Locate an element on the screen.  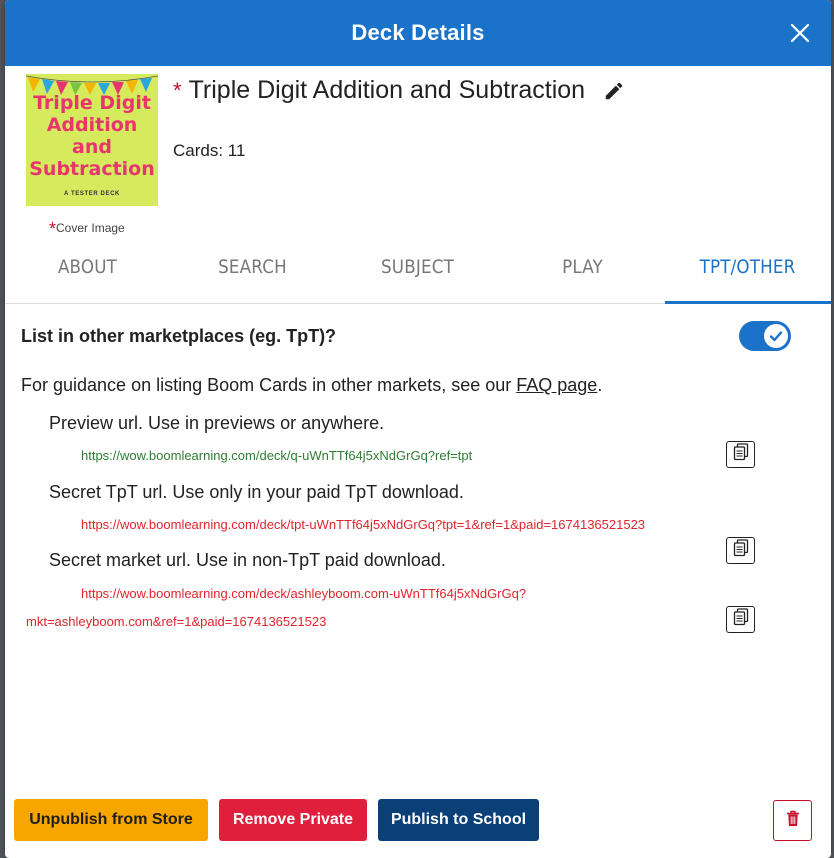
copy-preview-url-button is located at coordinates (740, 454).